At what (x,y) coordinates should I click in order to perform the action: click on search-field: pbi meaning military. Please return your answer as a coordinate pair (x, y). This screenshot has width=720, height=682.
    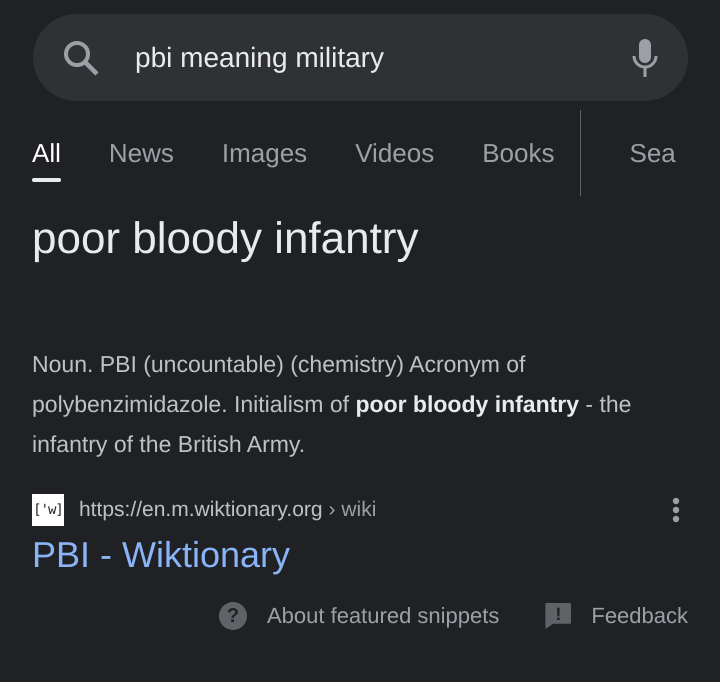
    Looking at the image, I should click on (360, 57).